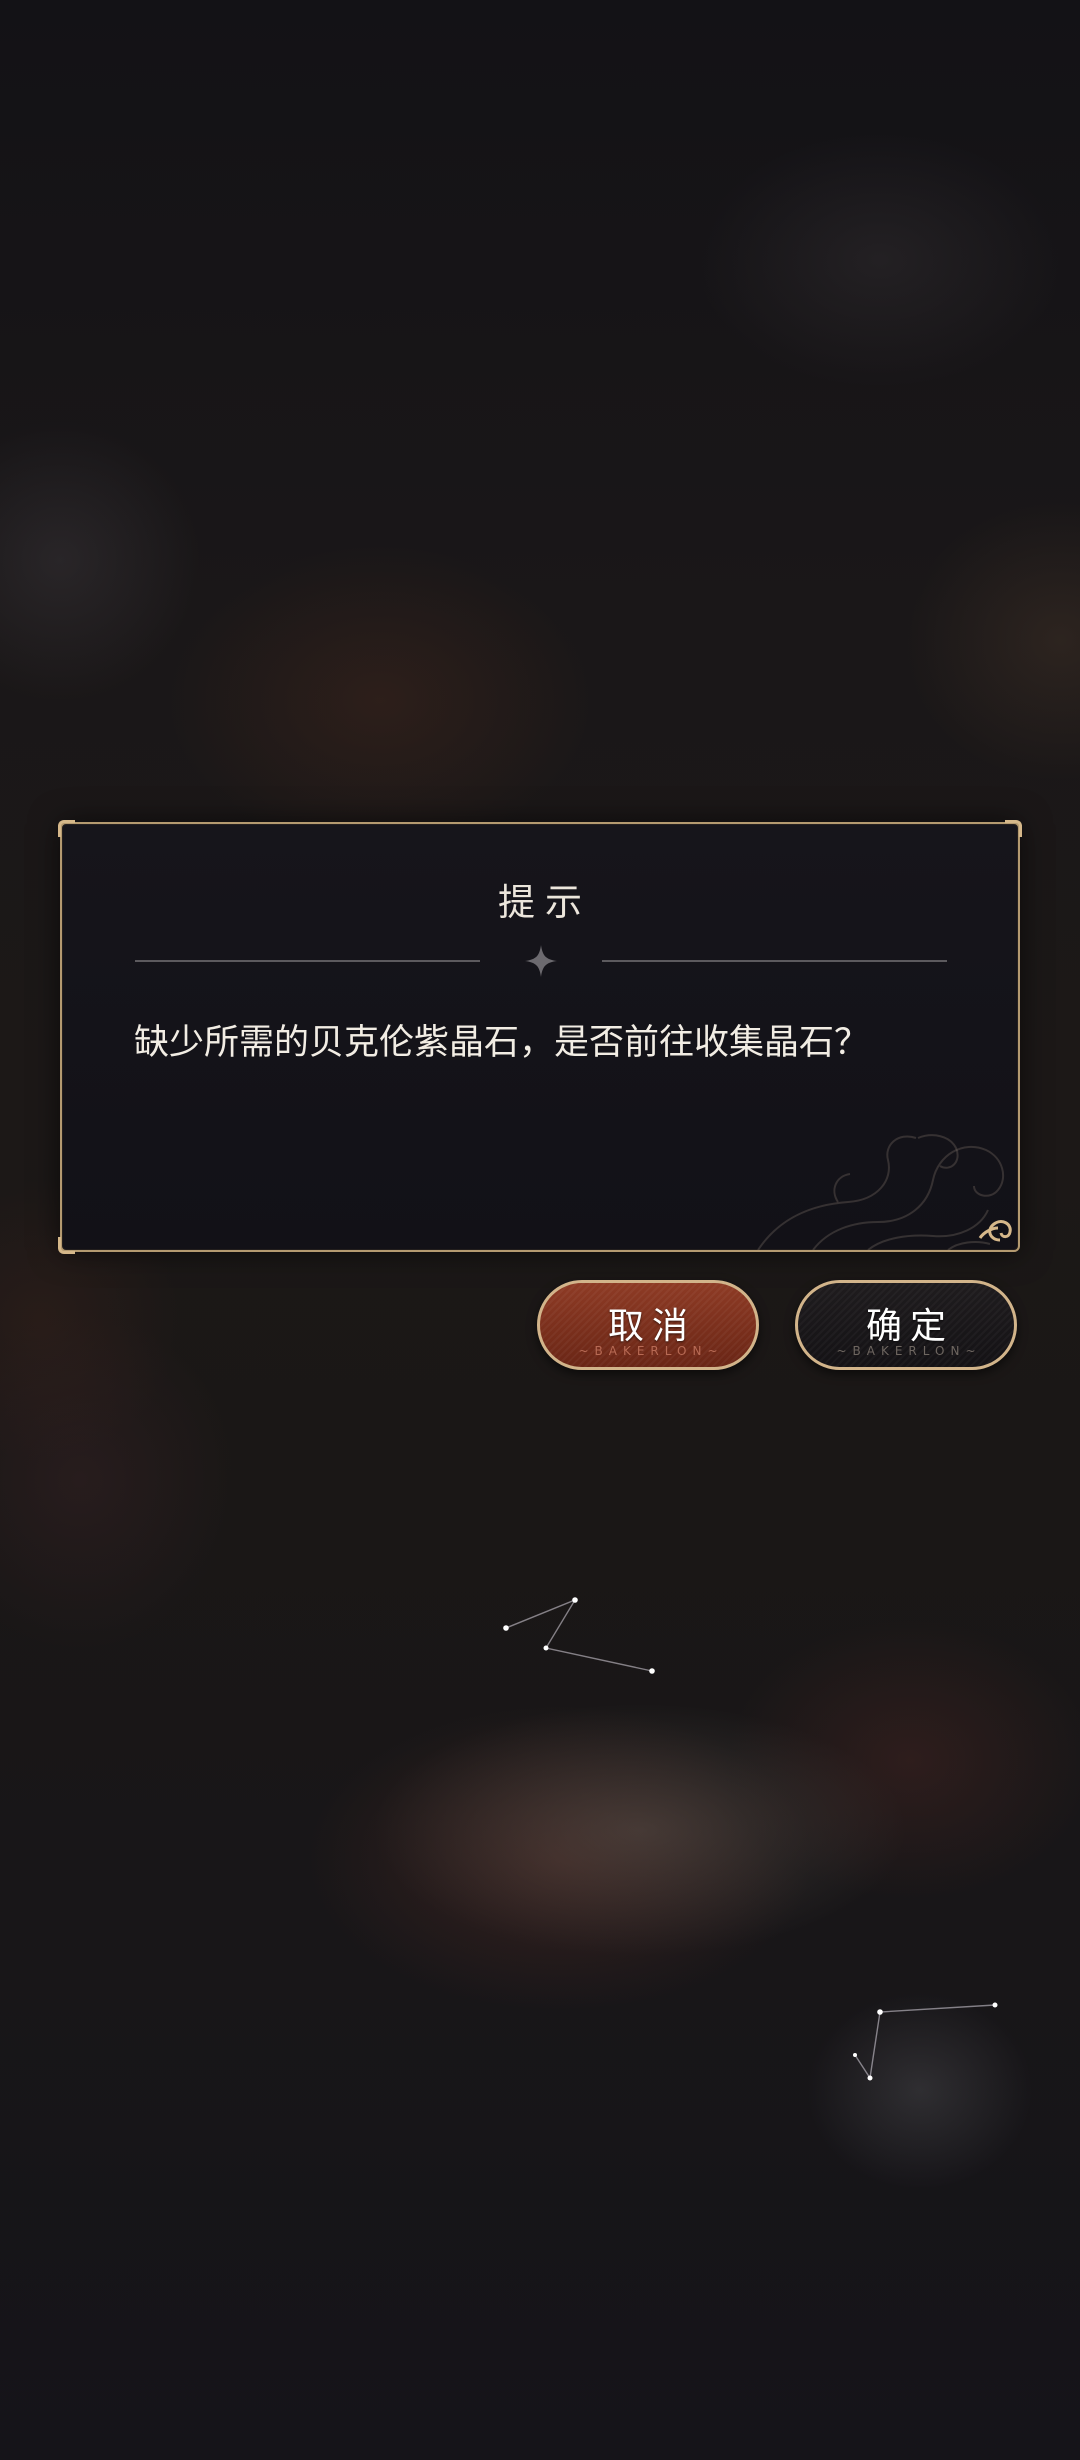  What do you see at coordinates (909, 1326) in the screenshot?
I see `confirm-button-label: 确定` at bounding box center [909, 1326].